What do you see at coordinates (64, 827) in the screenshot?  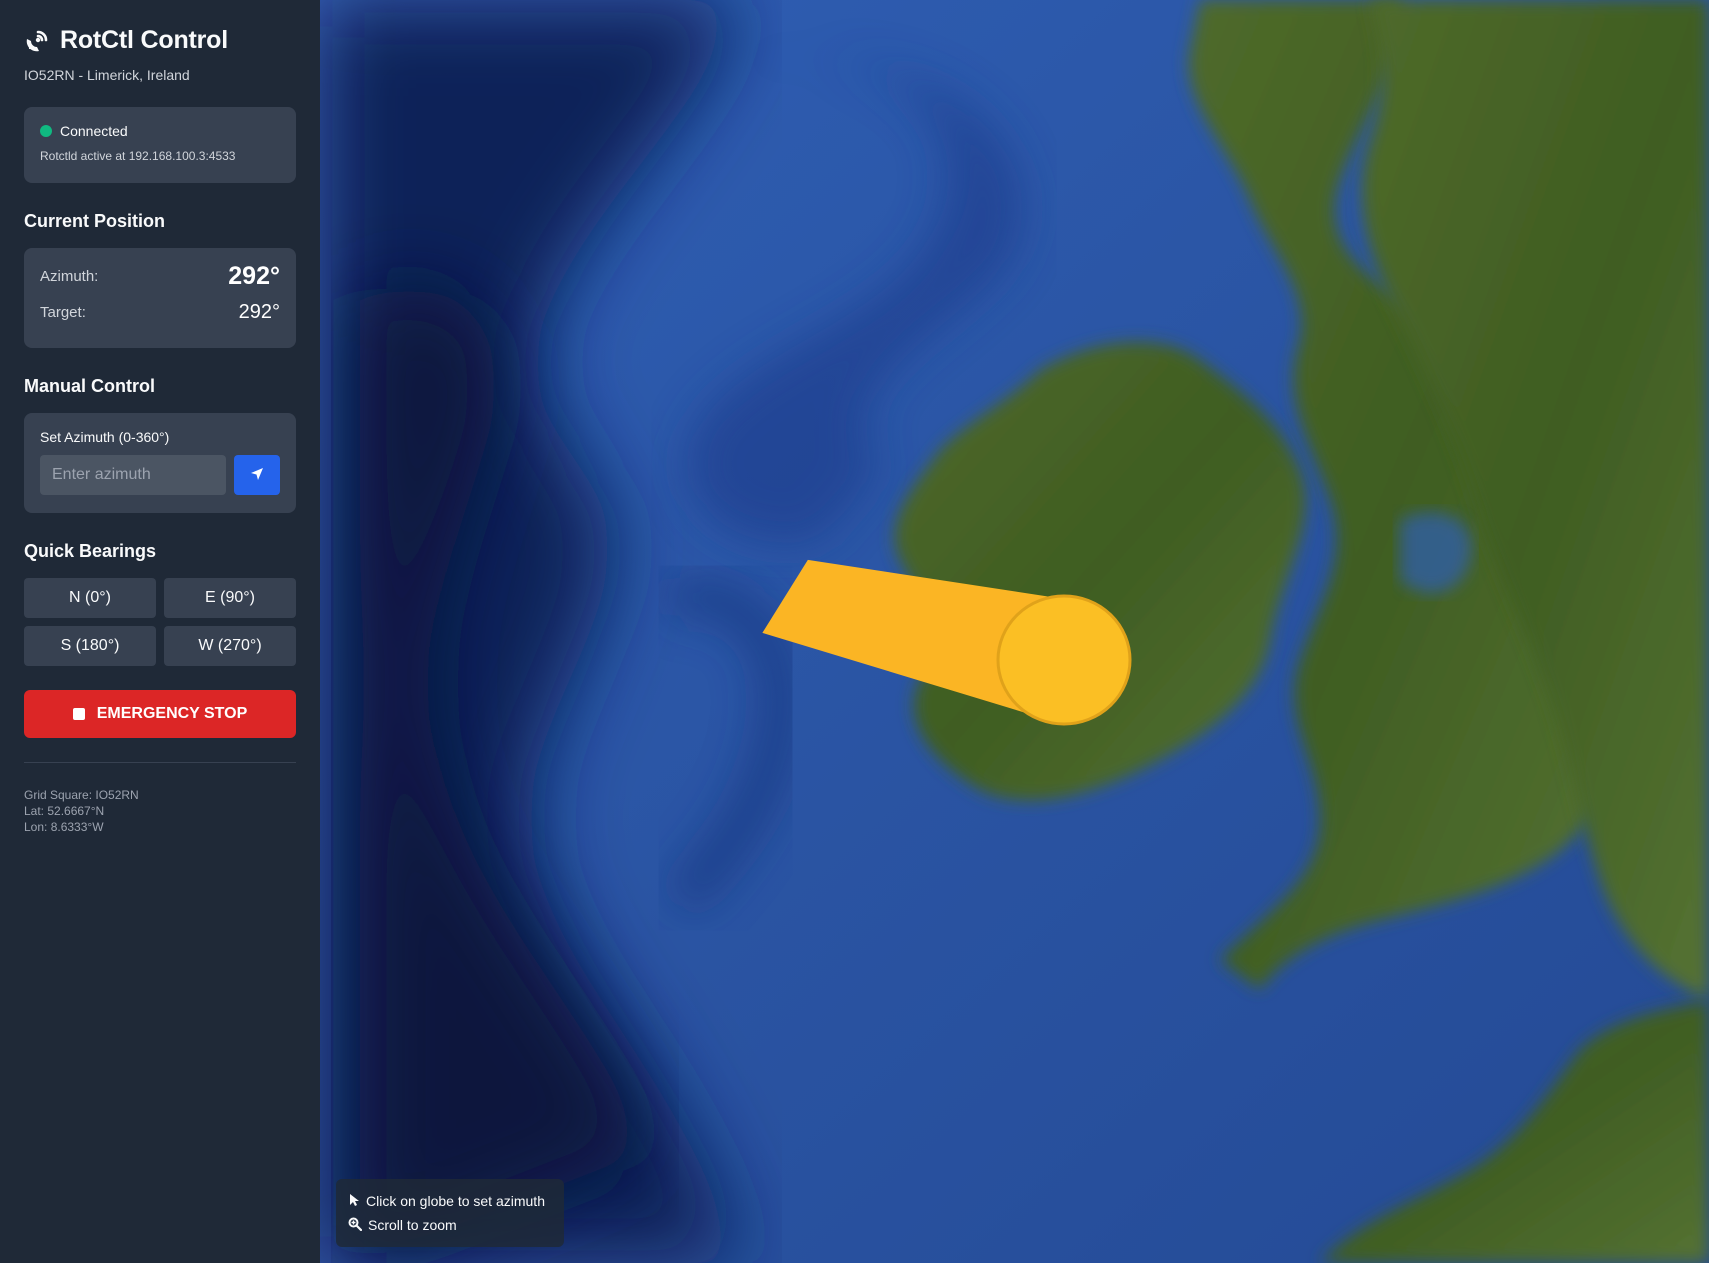 I see `longitude: Lon: 8.6333°W` at bounding box center [64, 827].